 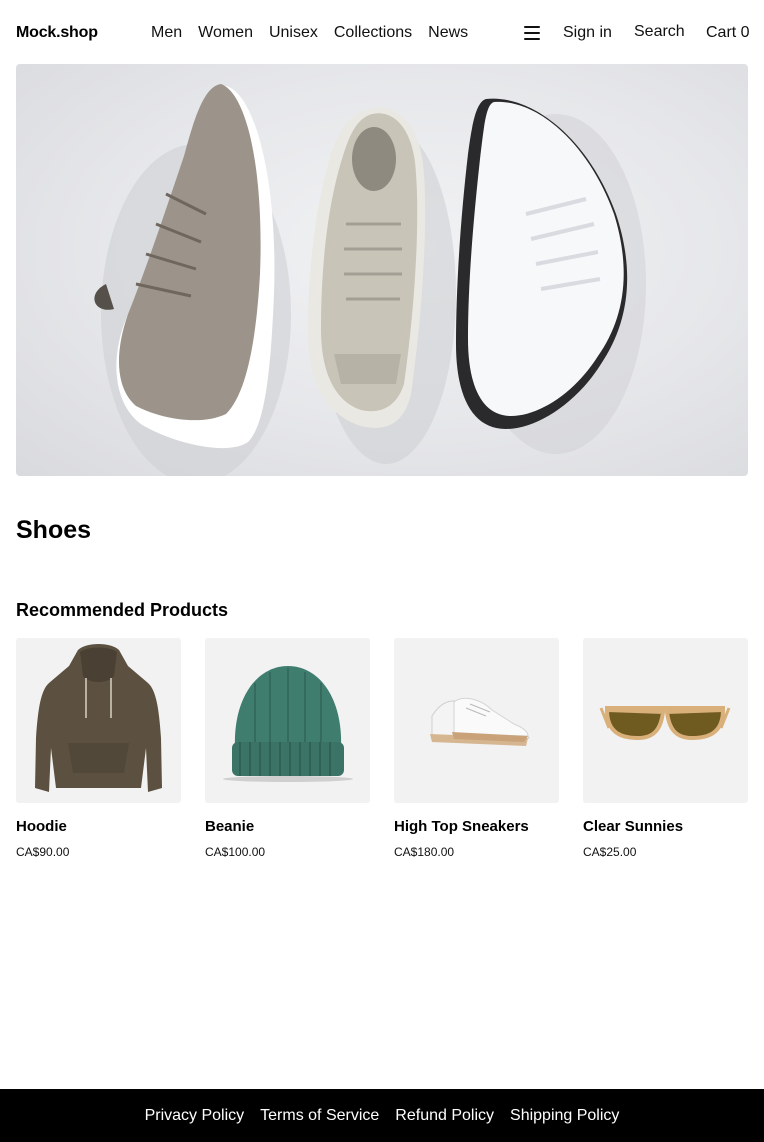 I want to click on footer-link-shipping-policy: Shipping Policy, so click(x=564, y=1116).